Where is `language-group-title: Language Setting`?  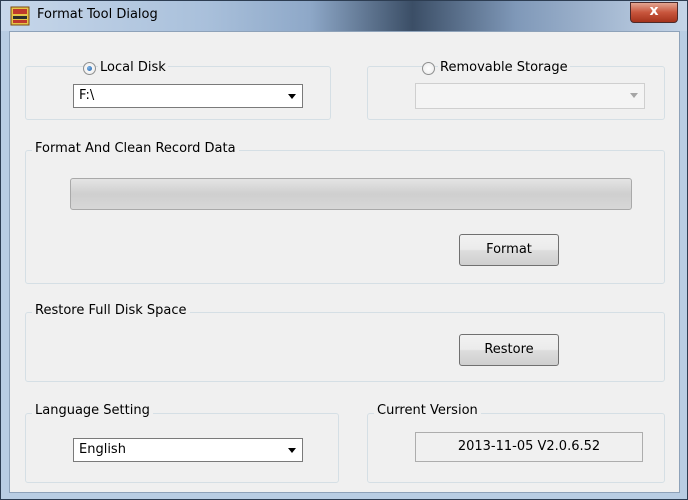
language-group-title: Language Setting is located at coordinates (92, 411).